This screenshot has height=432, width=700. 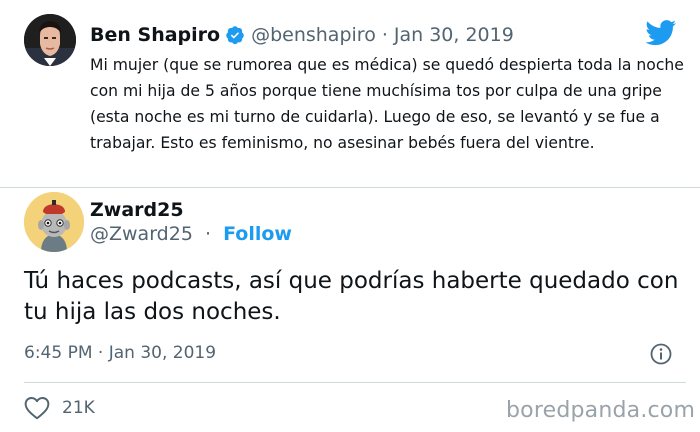 What do you see at coordinates (454, 35) in the screenshot?
I see `quoted-date: Jan 30, 2019` at bounding box center [454, 35].